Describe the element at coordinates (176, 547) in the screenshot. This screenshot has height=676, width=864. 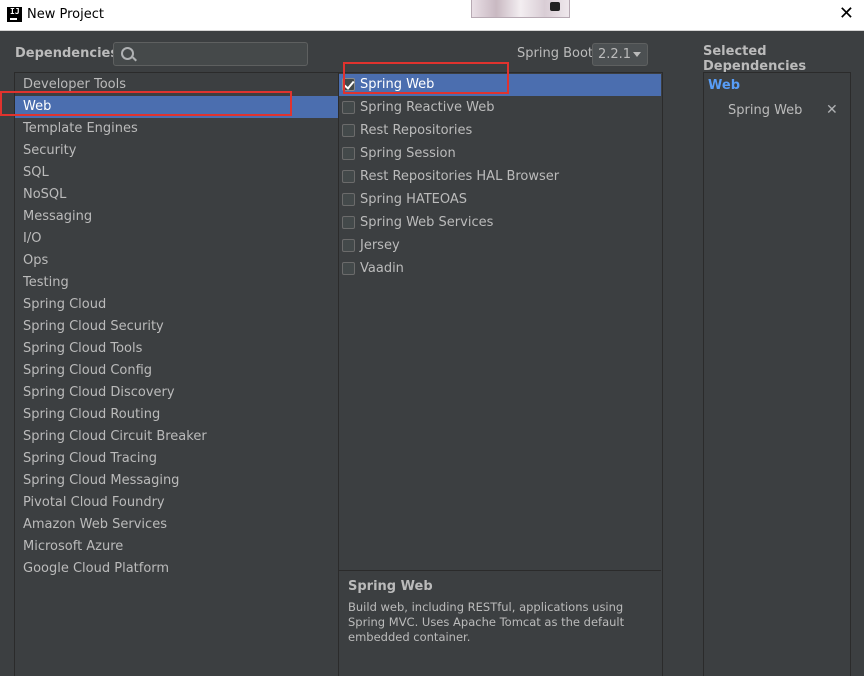
I see `category-item: Microsoft Azure` at that location.